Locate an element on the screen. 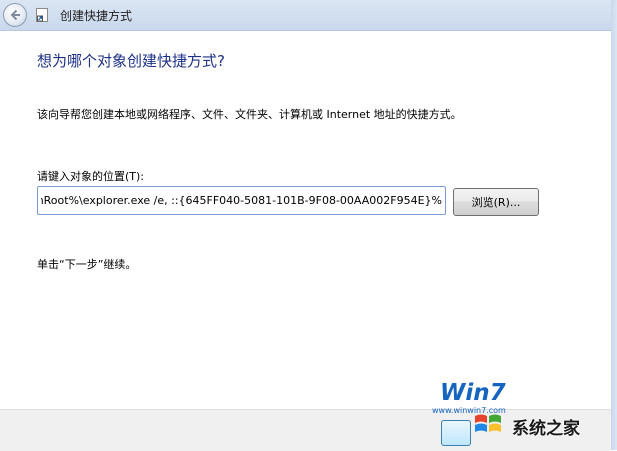 The width and height of the screenshot is (617, 451). back-button is located at coordinates (15, 15).